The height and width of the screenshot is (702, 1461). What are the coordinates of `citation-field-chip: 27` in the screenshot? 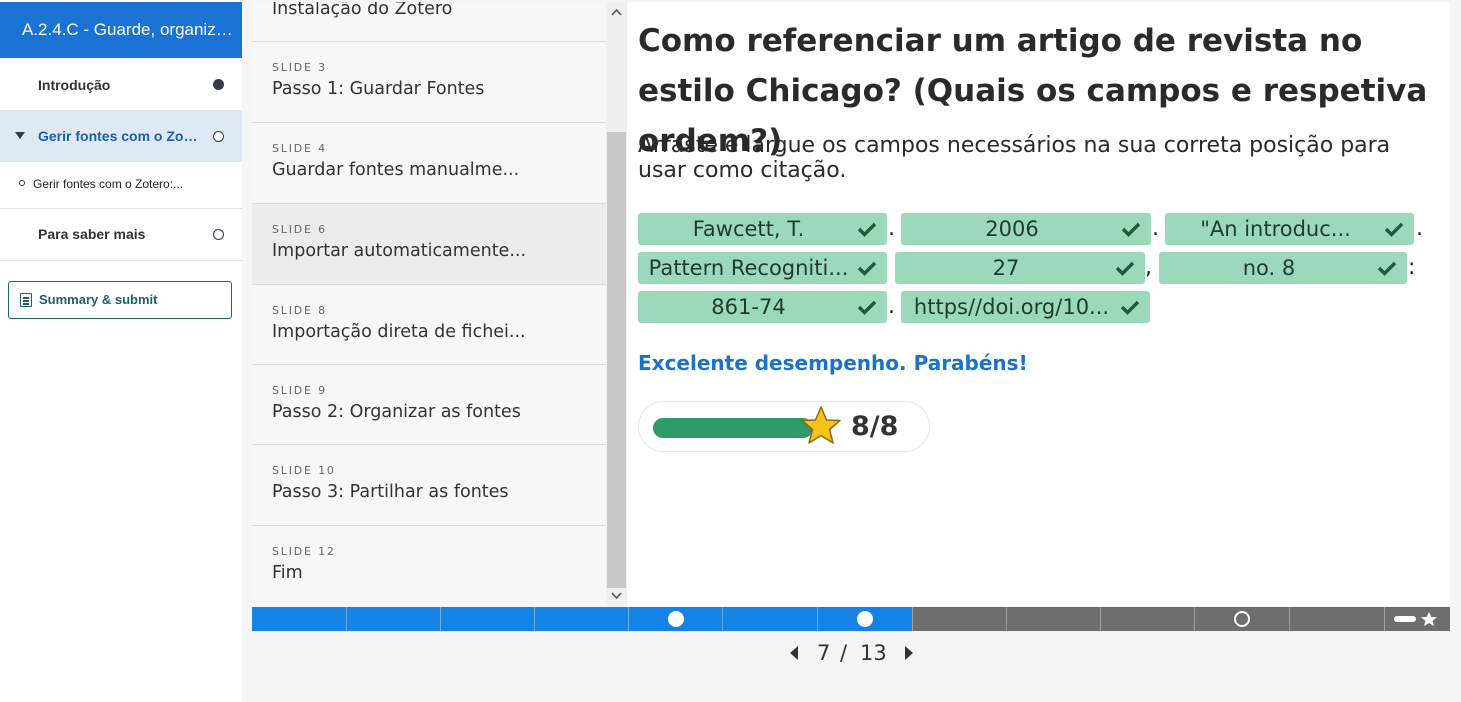 It's located at (1020, 268).